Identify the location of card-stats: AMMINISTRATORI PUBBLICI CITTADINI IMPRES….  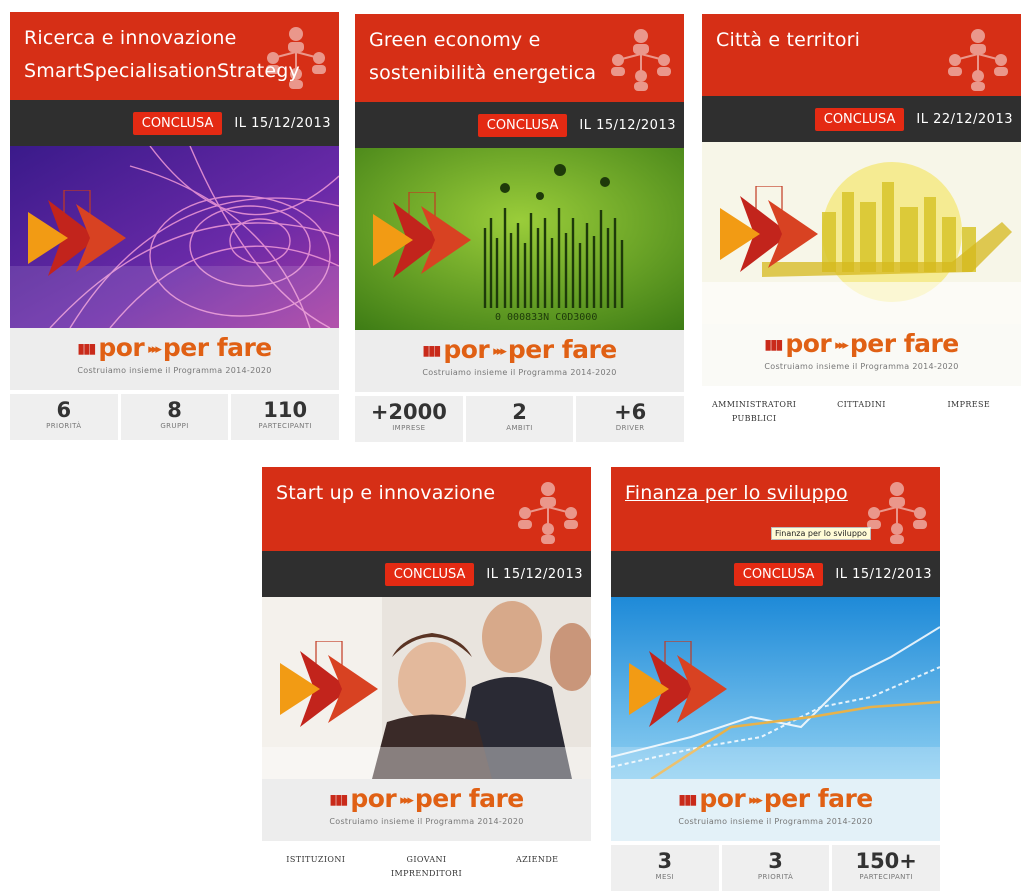
(861, 411).